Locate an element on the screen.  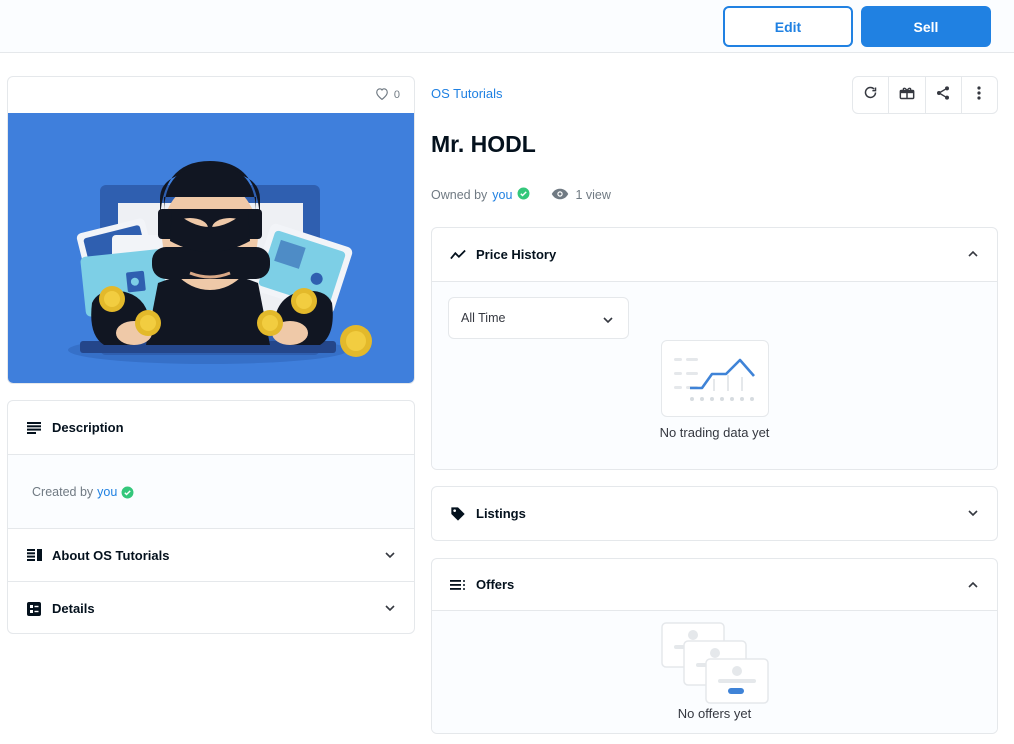
listings-card: Listings is located at coordinates (714, 513).